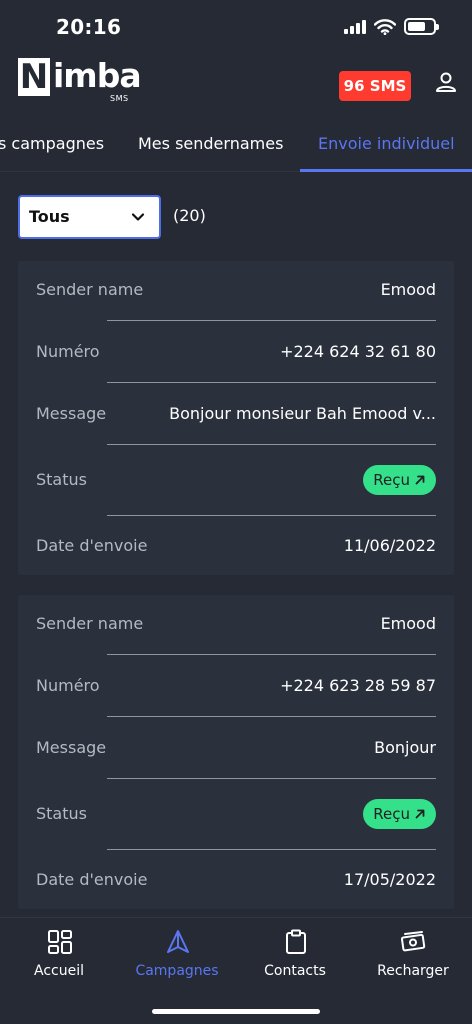  What do you see at coordinates (236, 28) in the screenshot?
I see `status-bar: 20:16` at bounding box center [236, 28].